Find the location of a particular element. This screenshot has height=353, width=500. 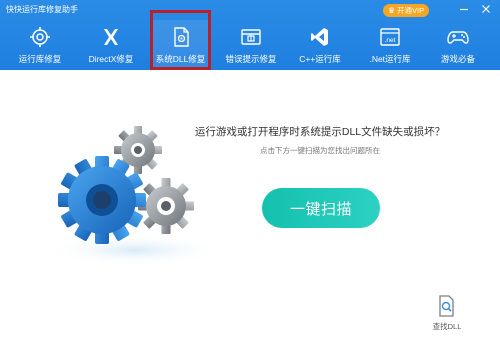

nav-item-directx-repair: DirectX修复 is located at coordinates (111, 45).